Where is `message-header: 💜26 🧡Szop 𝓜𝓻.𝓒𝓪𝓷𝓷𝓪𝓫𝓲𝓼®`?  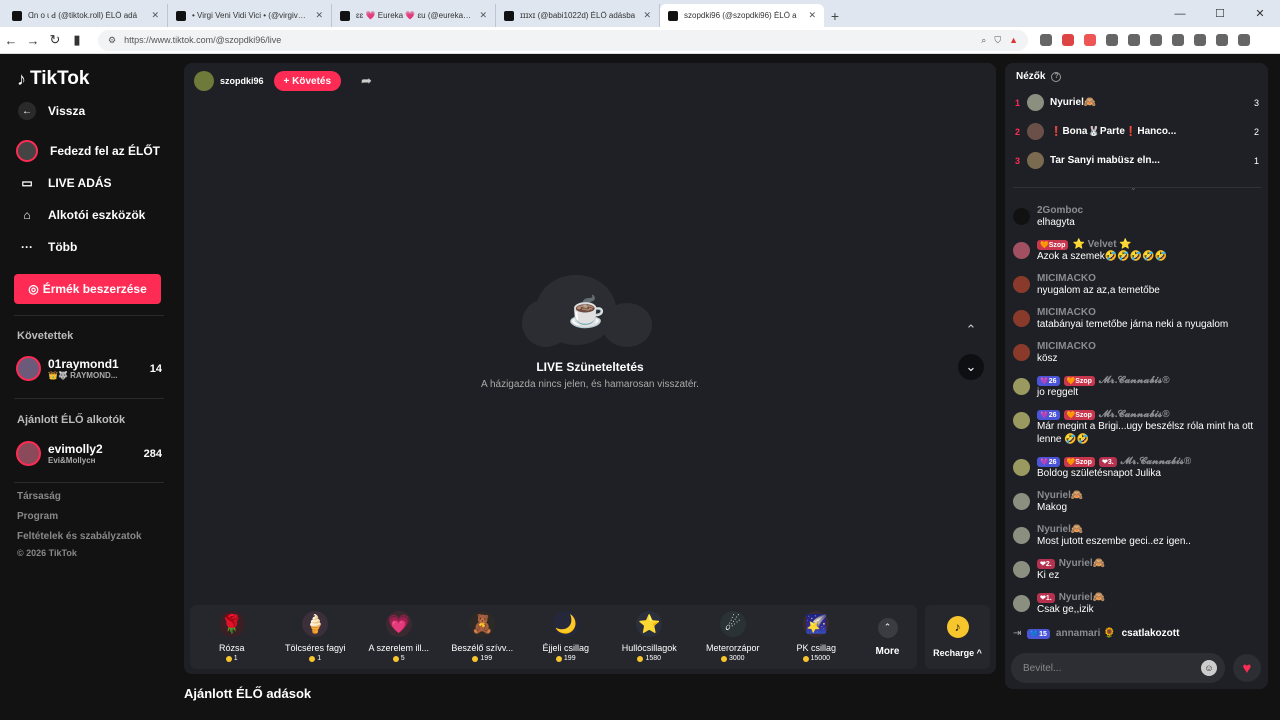
message-header: 💜26 🧡Szop 𝓜𝓻.𝓒𝓪𝓷𝓷𝓪𝓫𝓲𝓼® is located at coordinates (1150, 380).